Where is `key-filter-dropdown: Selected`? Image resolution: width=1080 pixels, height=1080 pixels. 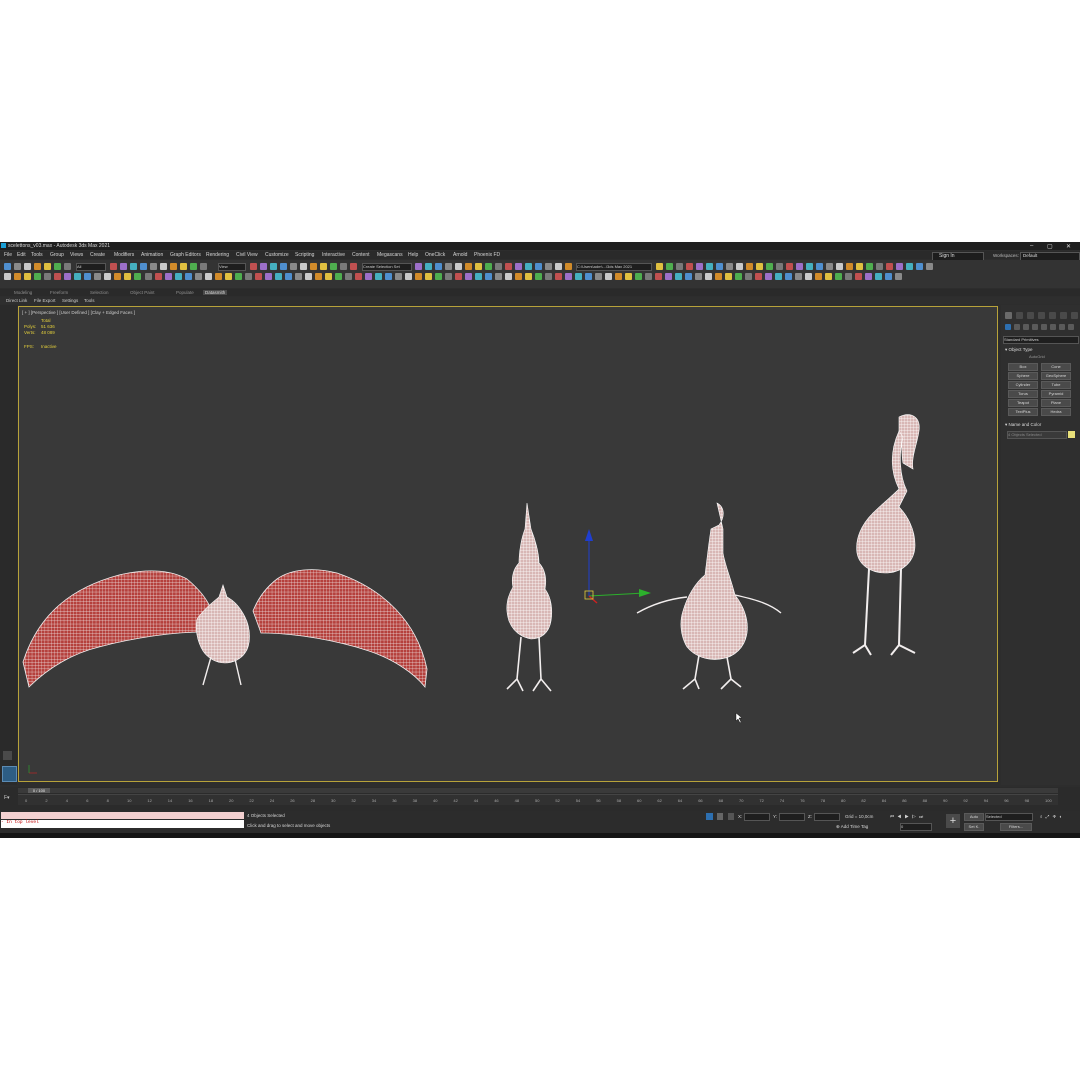
key-filter-dropdown: Selected is located at coordinates (1009, 817).